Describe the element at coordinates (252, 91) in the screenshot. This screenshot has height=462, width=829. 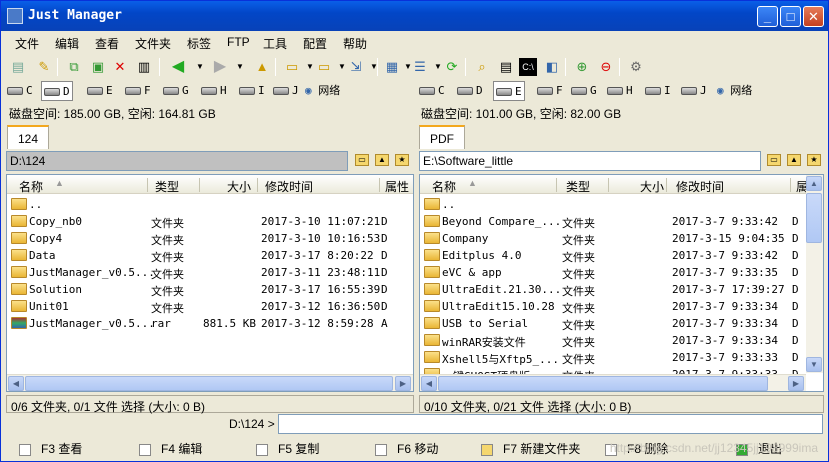
I see `left-drive-i: I` at that location.